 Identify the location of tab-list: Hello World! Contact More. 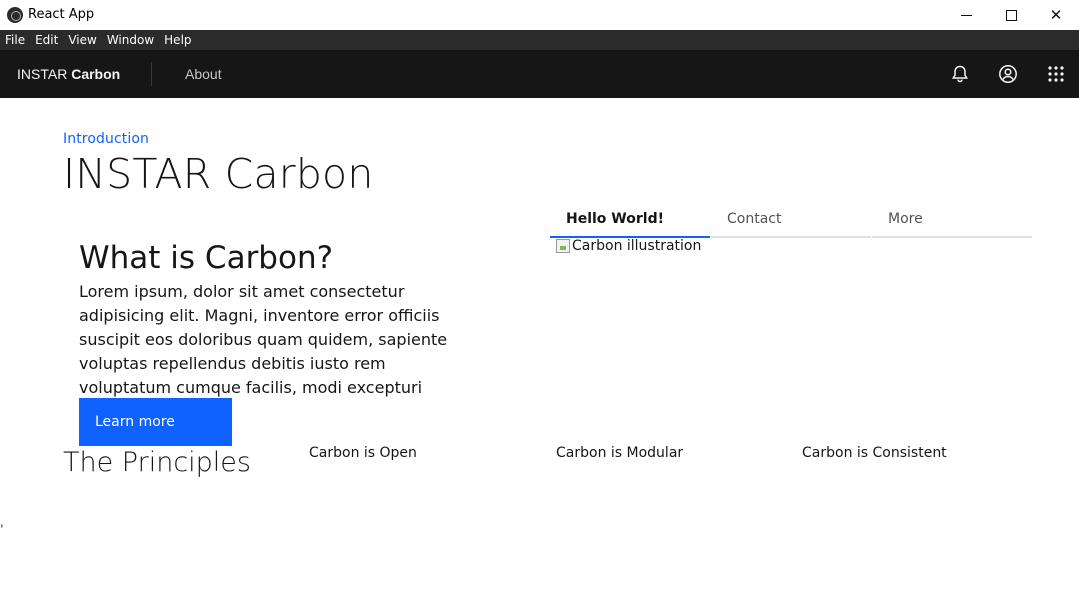
(791, 222).